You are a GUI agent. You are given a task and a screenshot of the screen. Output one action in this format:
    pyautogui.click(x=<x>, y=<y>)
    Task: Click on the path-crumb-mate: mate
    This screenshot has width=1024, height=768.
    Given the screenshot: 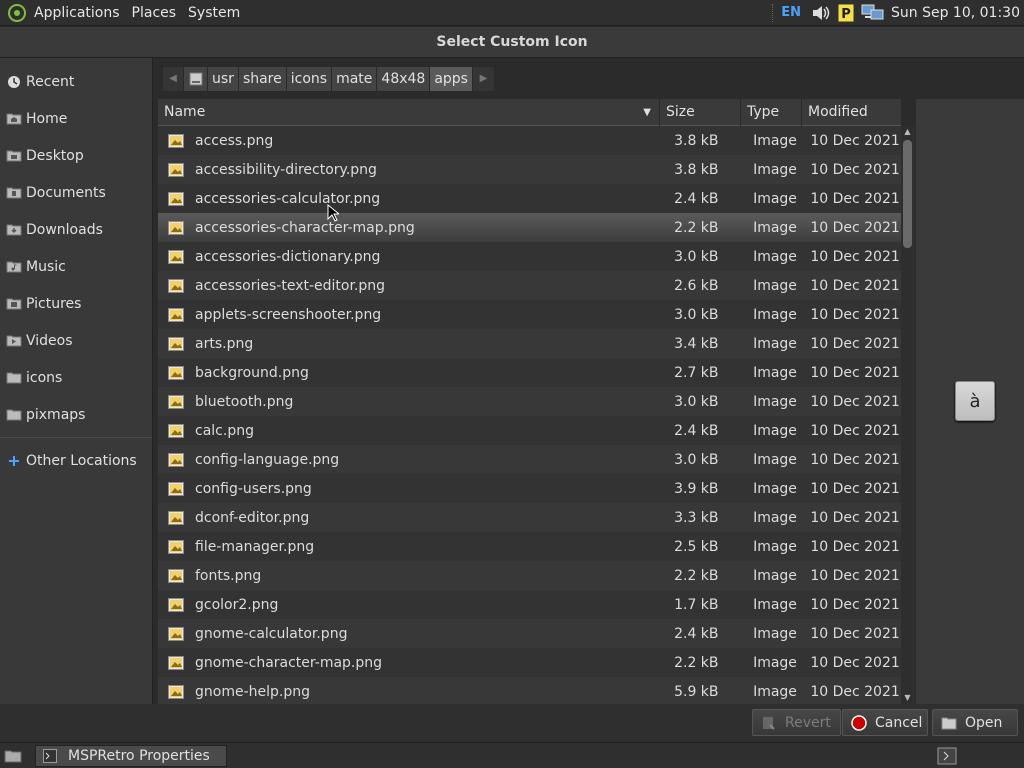 What is the action you would take?
    pyautogui.click(x=355, y=78)
    